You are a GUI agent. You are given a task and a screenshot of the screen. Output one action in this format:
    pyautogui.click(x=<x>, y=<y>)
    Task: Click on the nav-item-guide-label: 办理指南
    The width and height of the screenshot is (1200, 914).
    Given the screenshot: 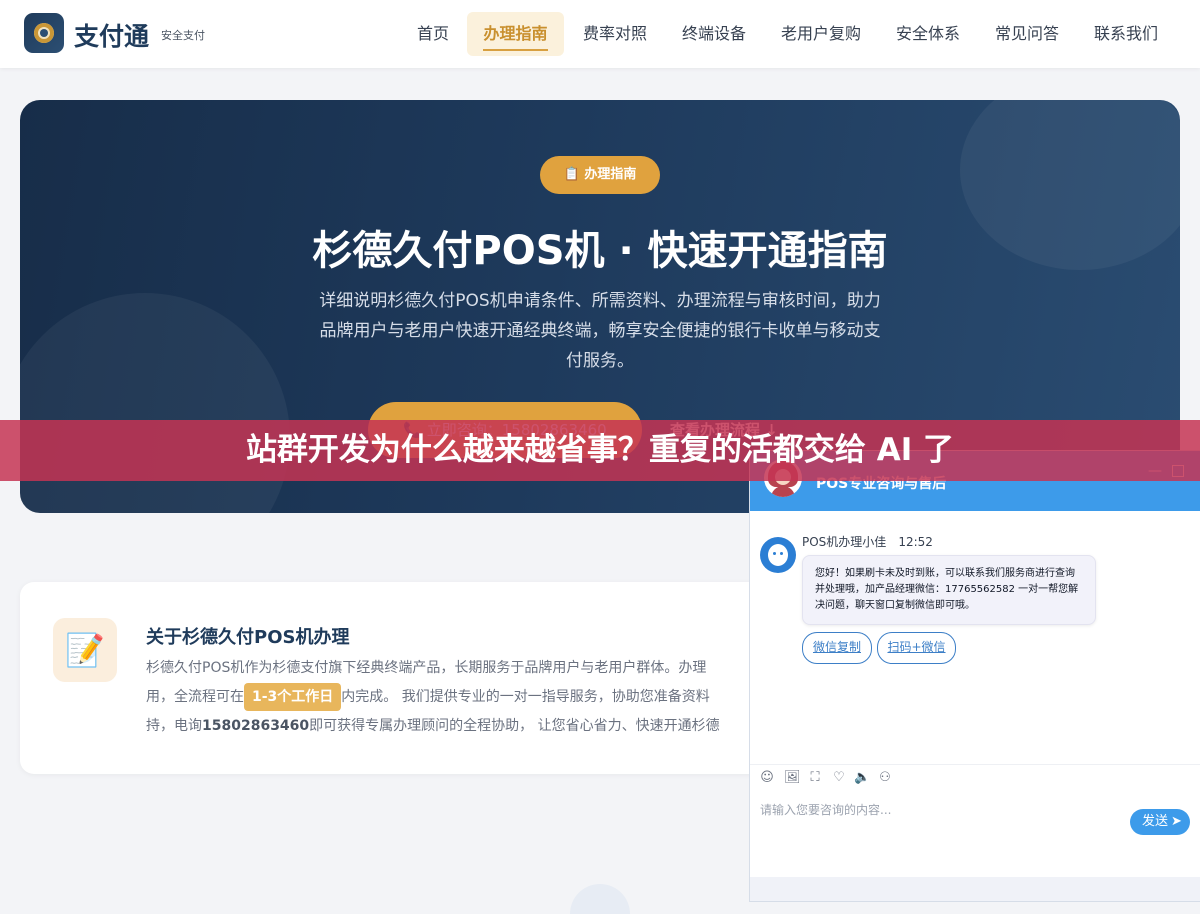 What is the action you would take?
    pyautogui.click(x=515, y=33)
    